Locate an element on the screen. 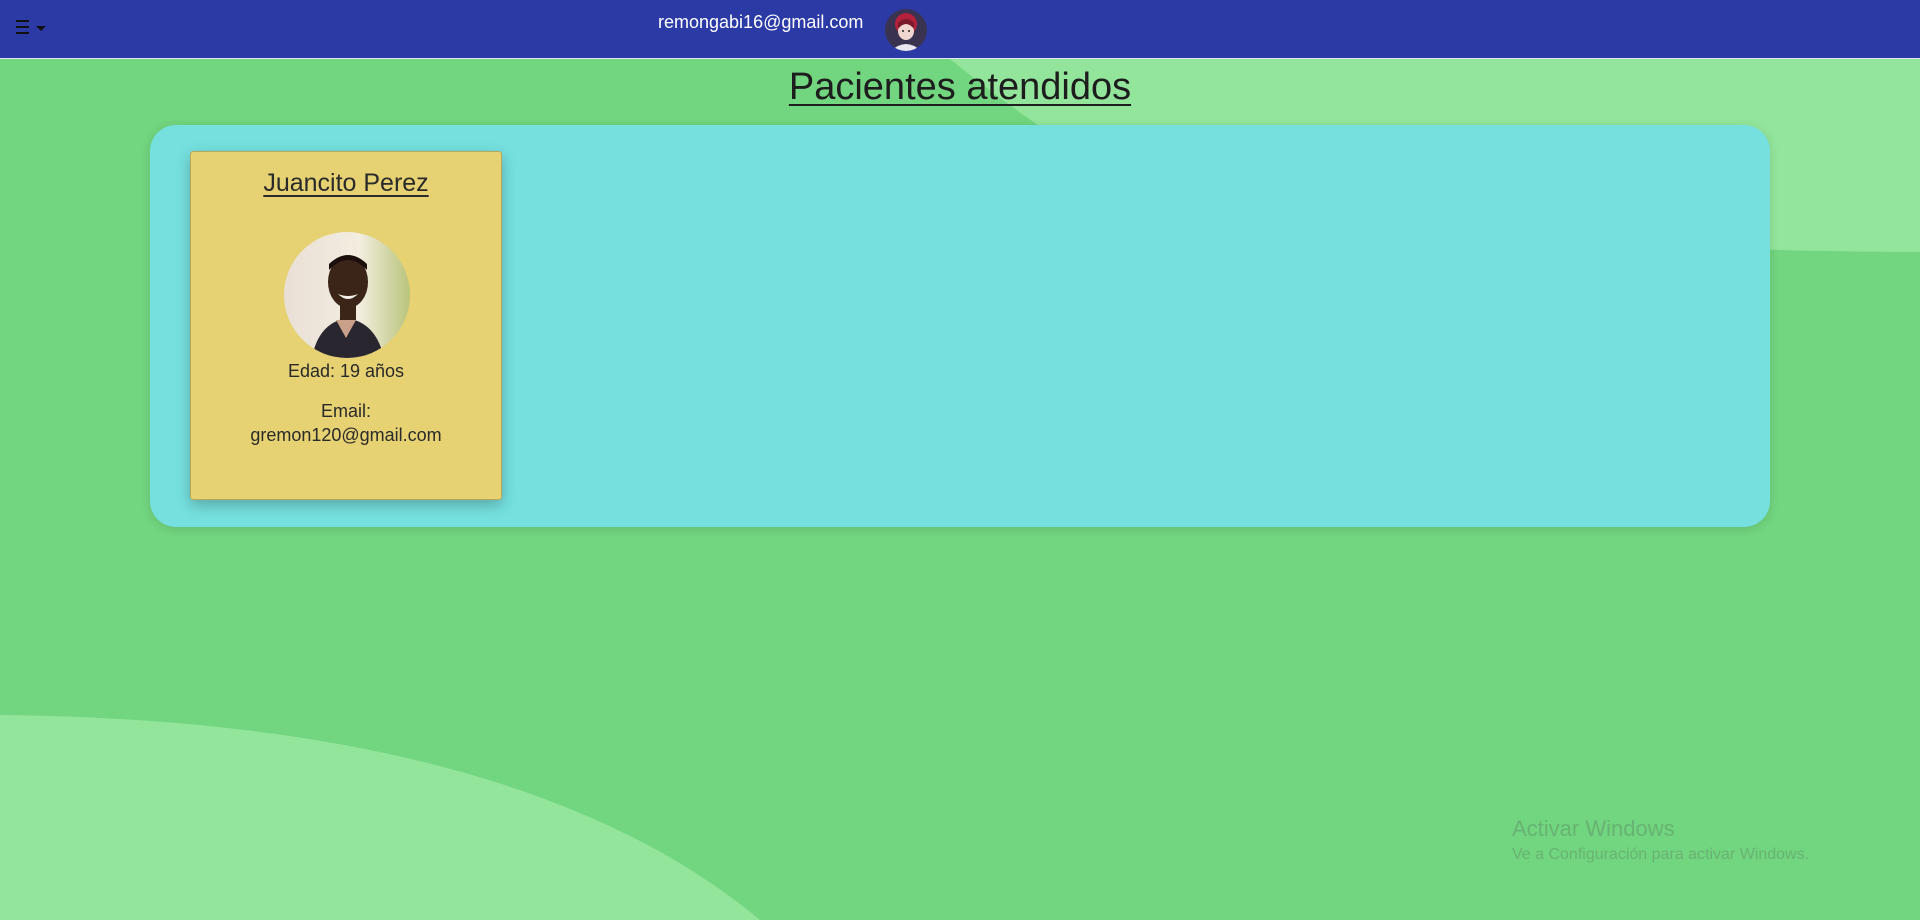  patient-email: gremon120@gmail.com is located at coordinates (346, 435).